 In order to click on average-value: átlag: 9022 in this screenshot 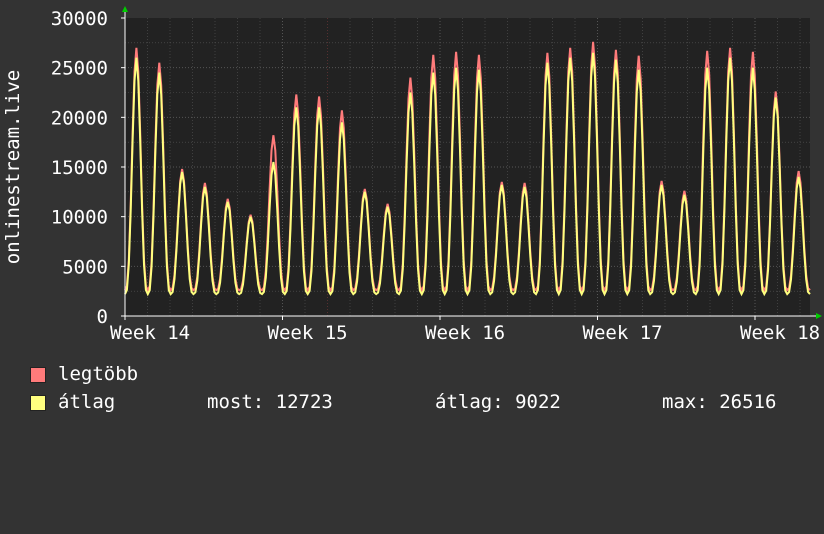, I will do `click(498, 402)`.